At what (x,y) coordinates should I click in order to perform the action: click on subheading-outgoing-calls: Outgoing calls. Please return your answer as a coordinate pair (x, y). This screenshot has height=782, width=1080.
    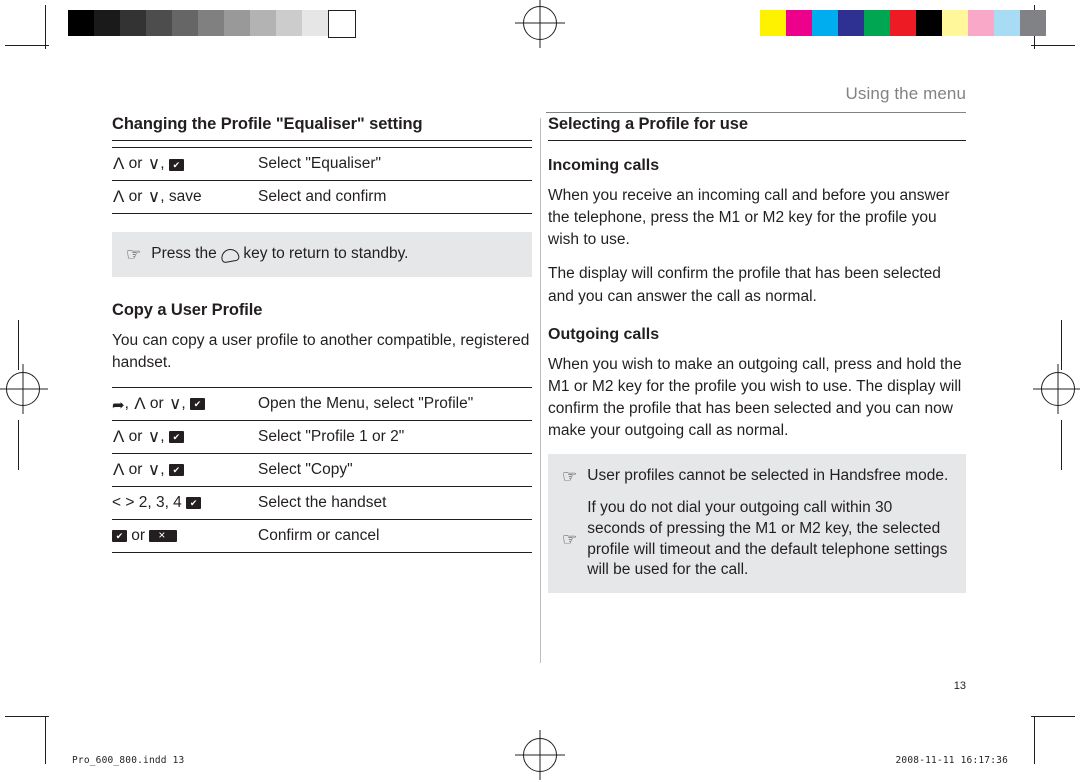
    Looking at the image, I should click on (604, 334).